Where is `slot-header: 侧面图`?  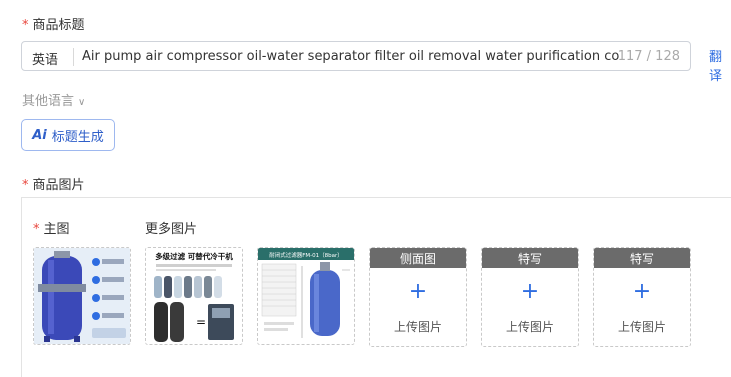
slot-header: 侧面图 is located at coordinates (418, 258).